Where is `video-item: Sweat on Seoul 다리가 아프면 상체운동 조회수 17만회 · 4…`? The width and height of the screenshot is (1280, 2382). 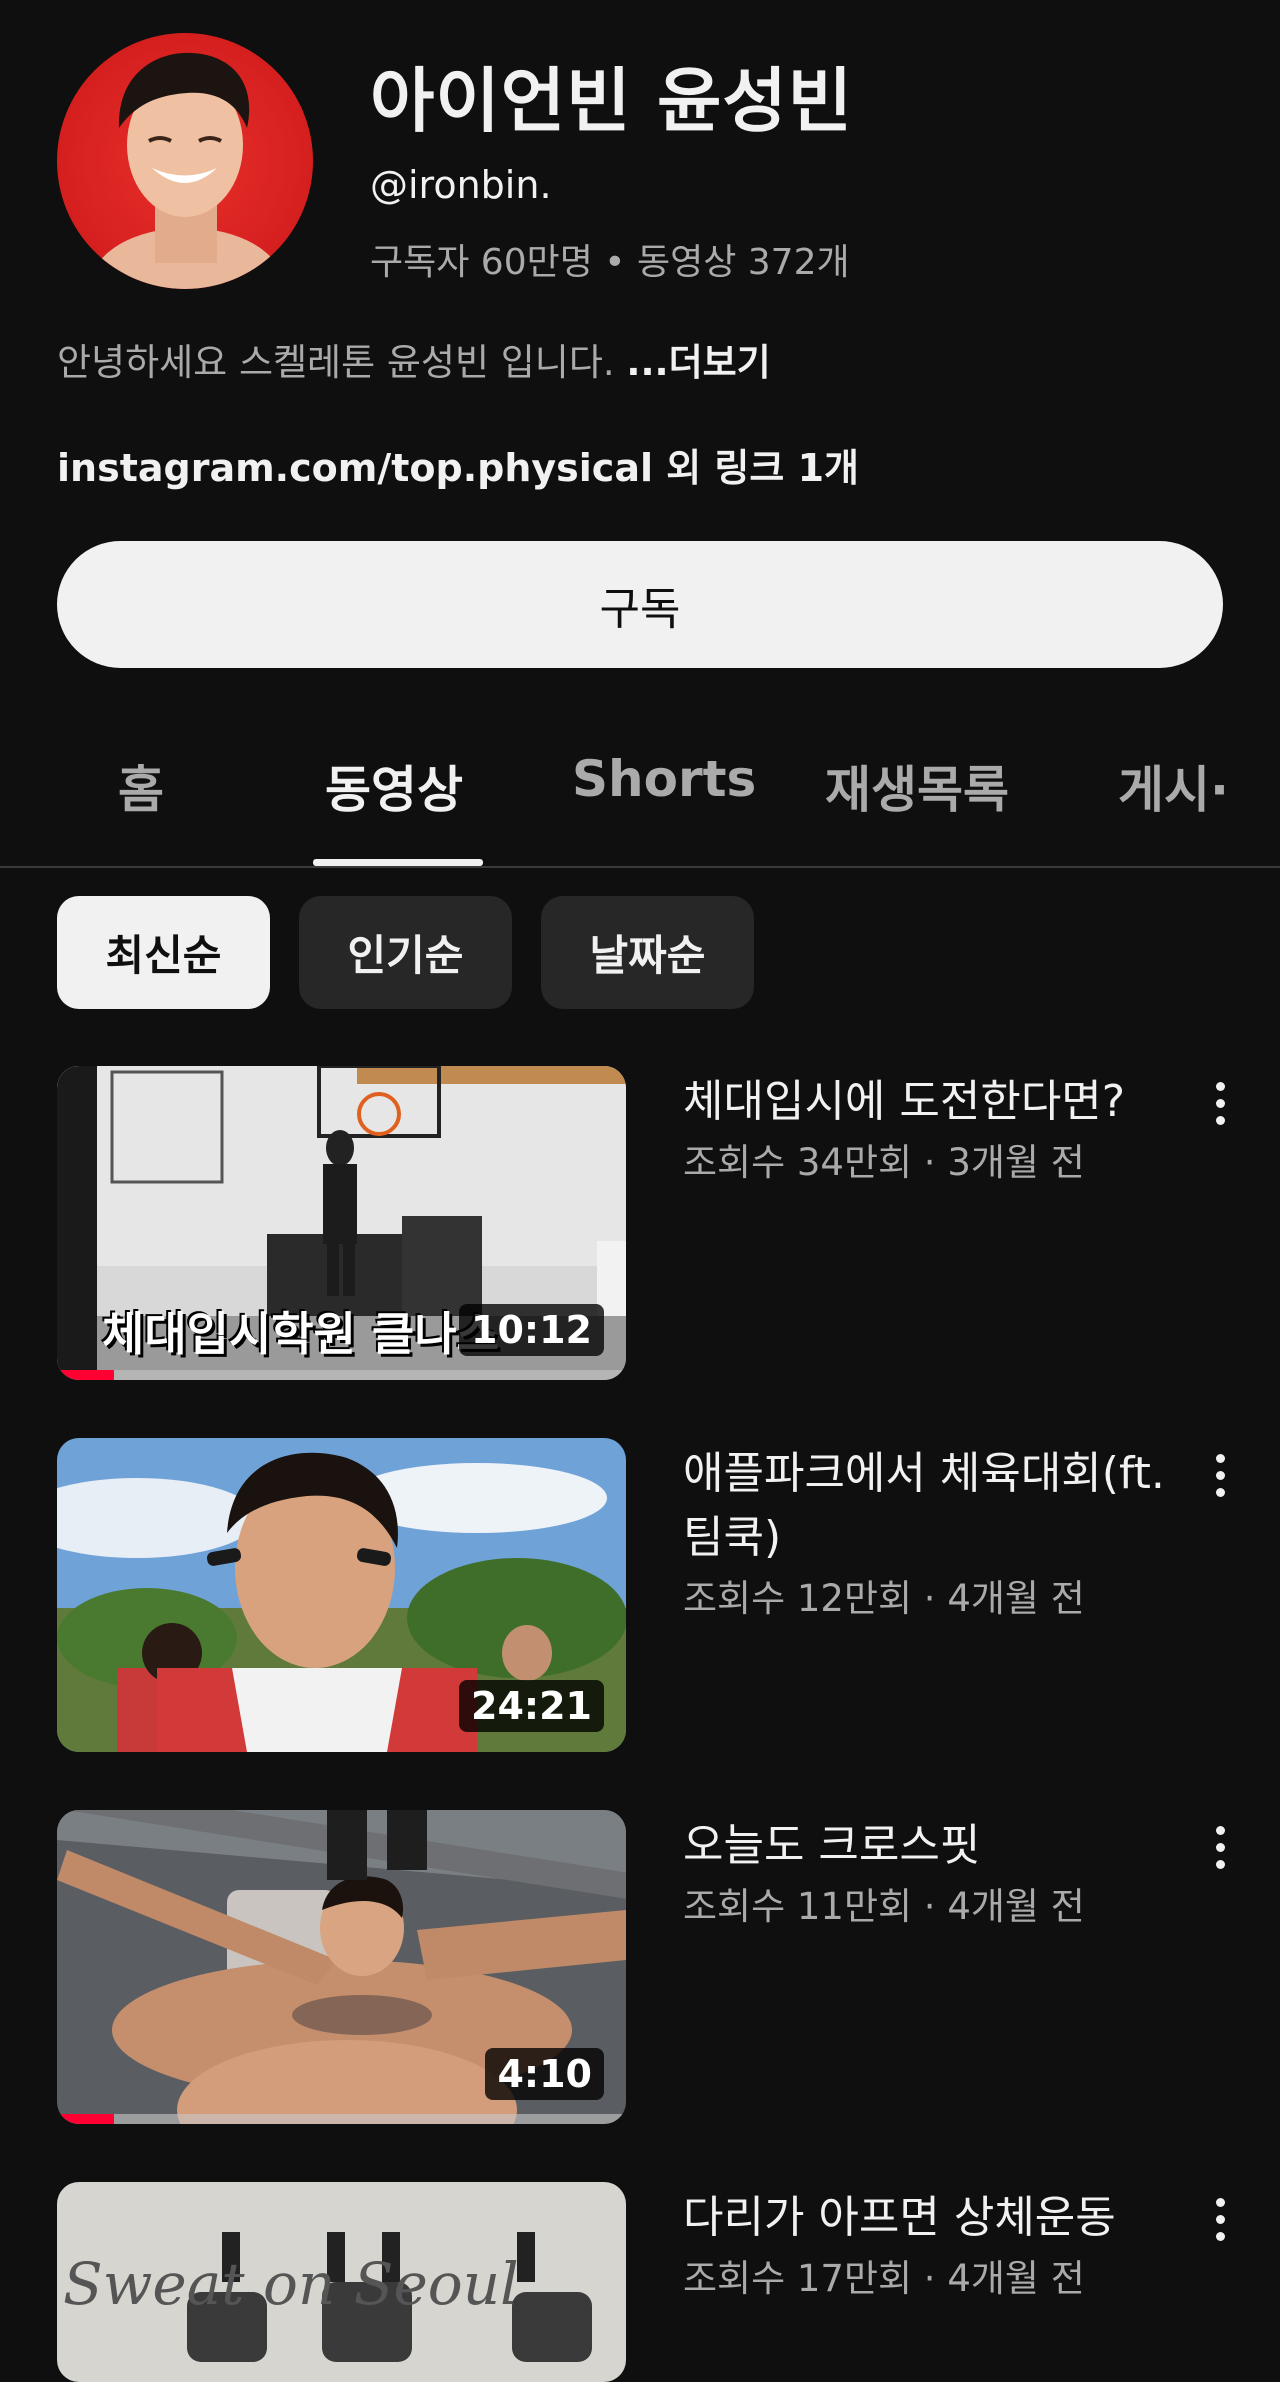 video-item: Sweat on Seoul 다리가 아프면 상체운동 조회수 17만회 · 4… is located at coordinates (647, 2282).